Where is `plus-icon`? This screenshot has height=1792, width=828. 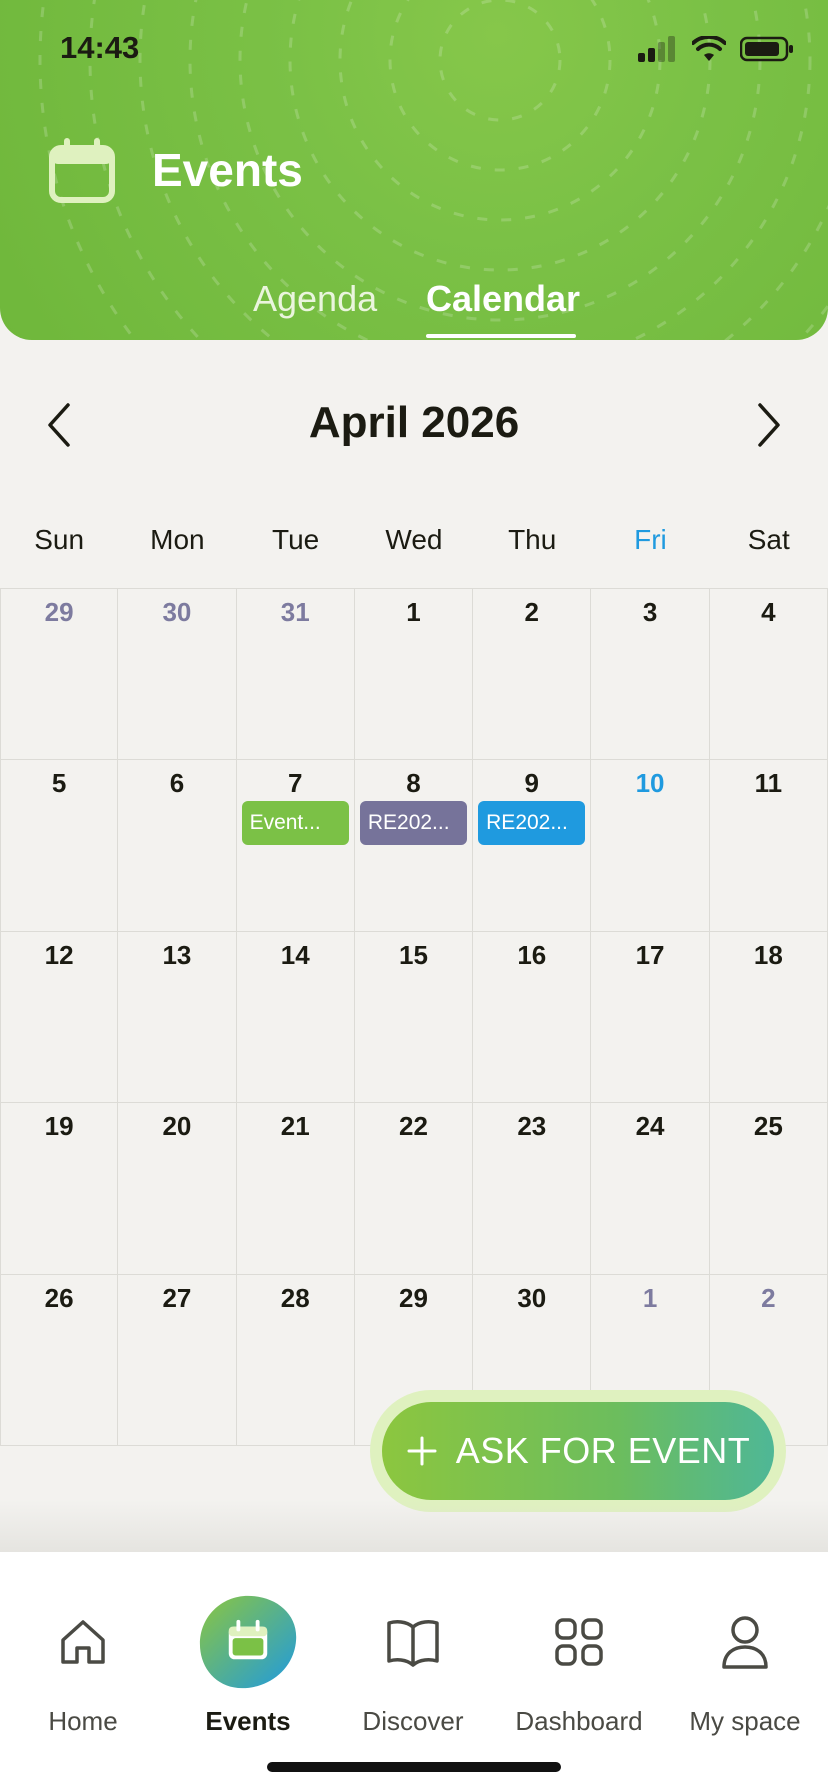 plus-icon is located at coordinates (422, 1451).